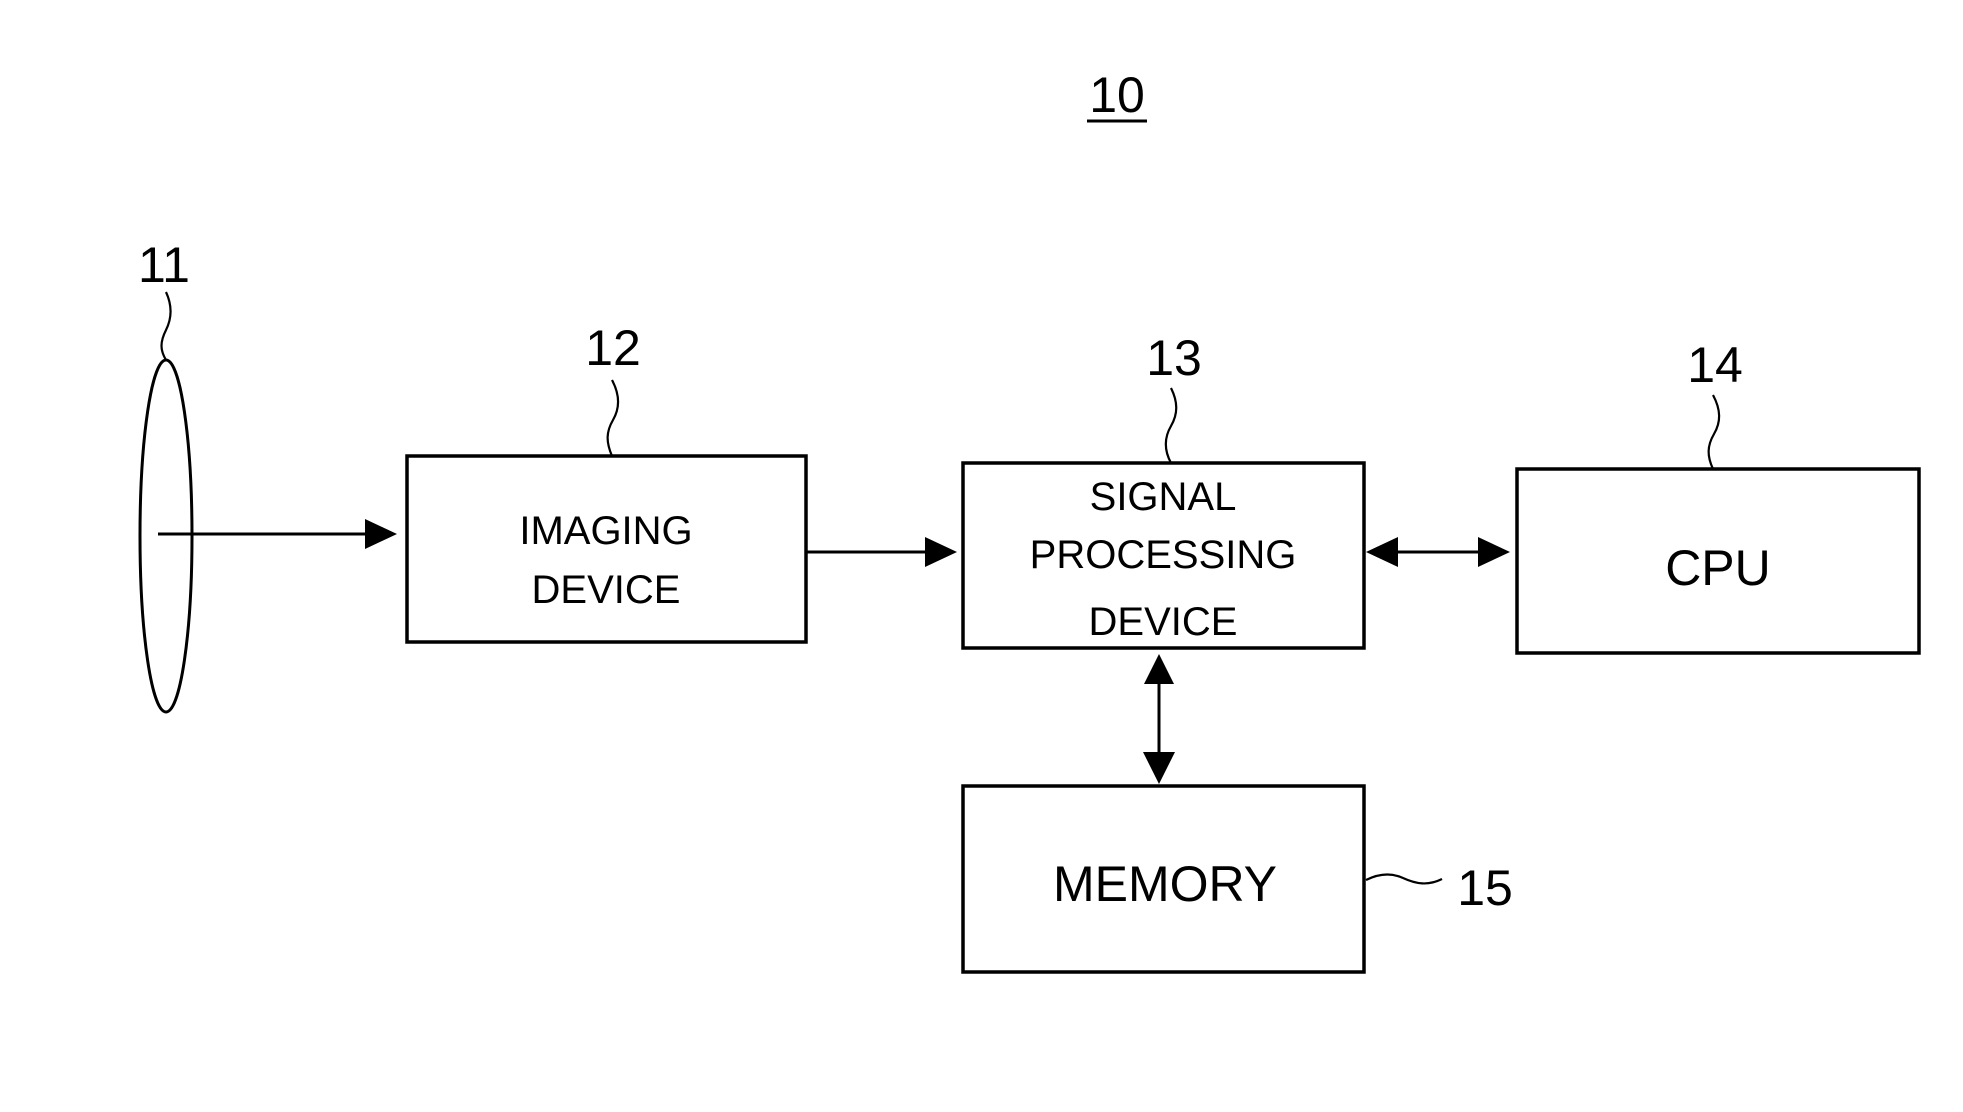 The width and height of the screenshot is (1963, 1112). What do you see at coordinates (1163, 497) in the screenshot?
I see `signal-processing-label-line-1: SIGNAL` at bounding box center [1163, 497].